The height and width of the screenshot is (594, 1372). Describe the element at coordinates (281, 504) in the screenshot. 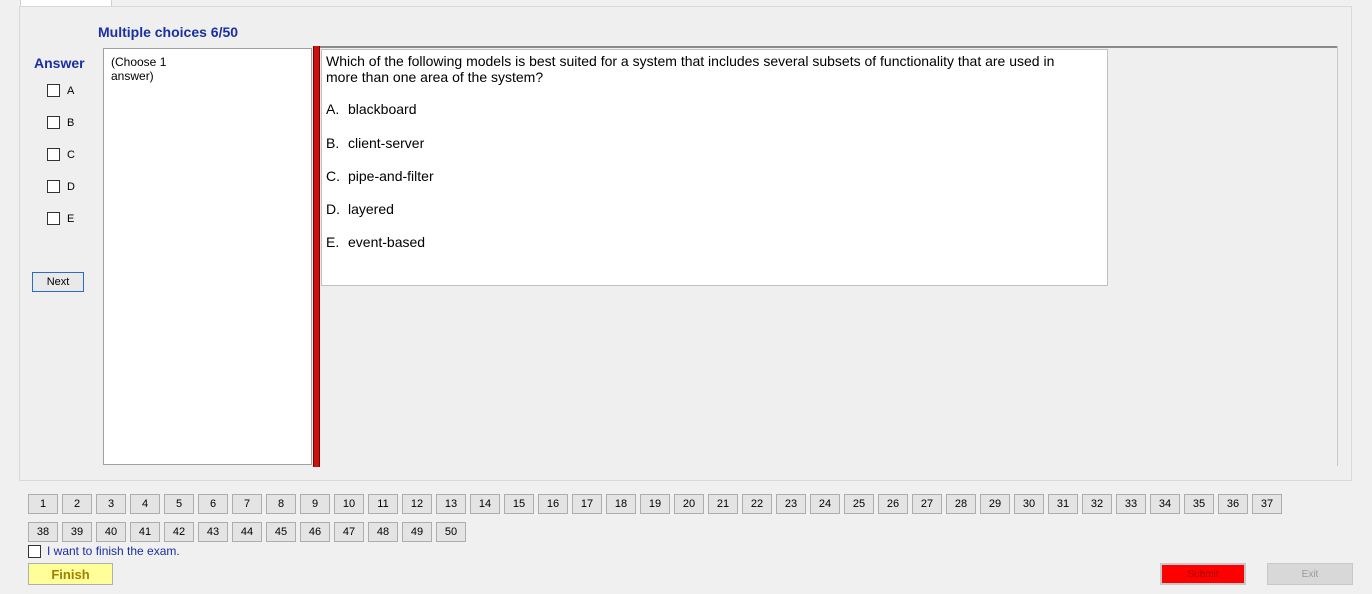

I see `question-nav-button-8: 8` at that location.